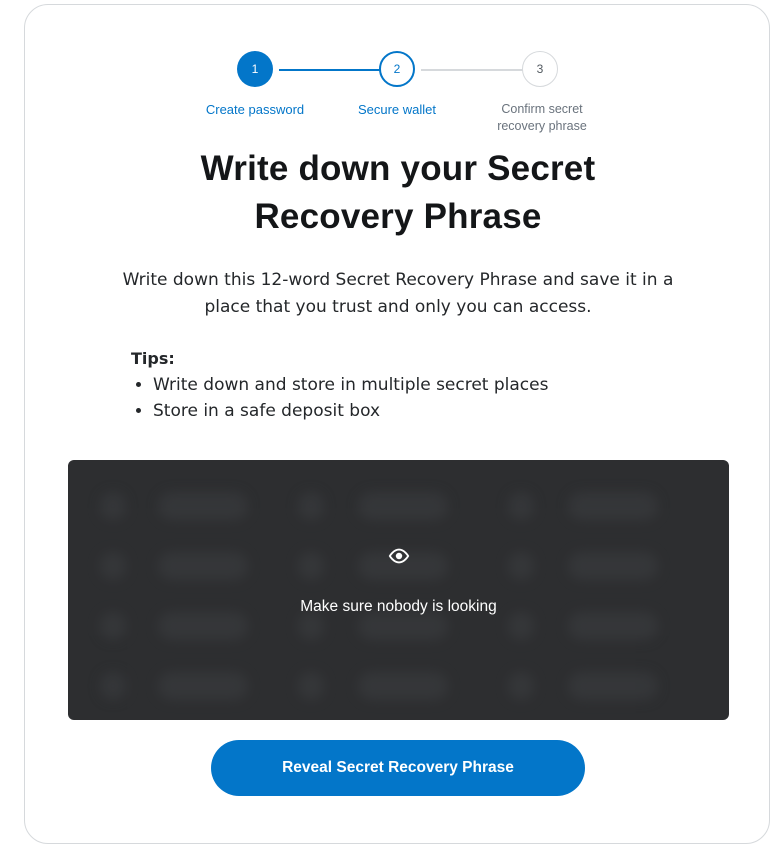 This screenshot has width=781, height=844. I want to click on stepper-line-complete, so click(330, 70).